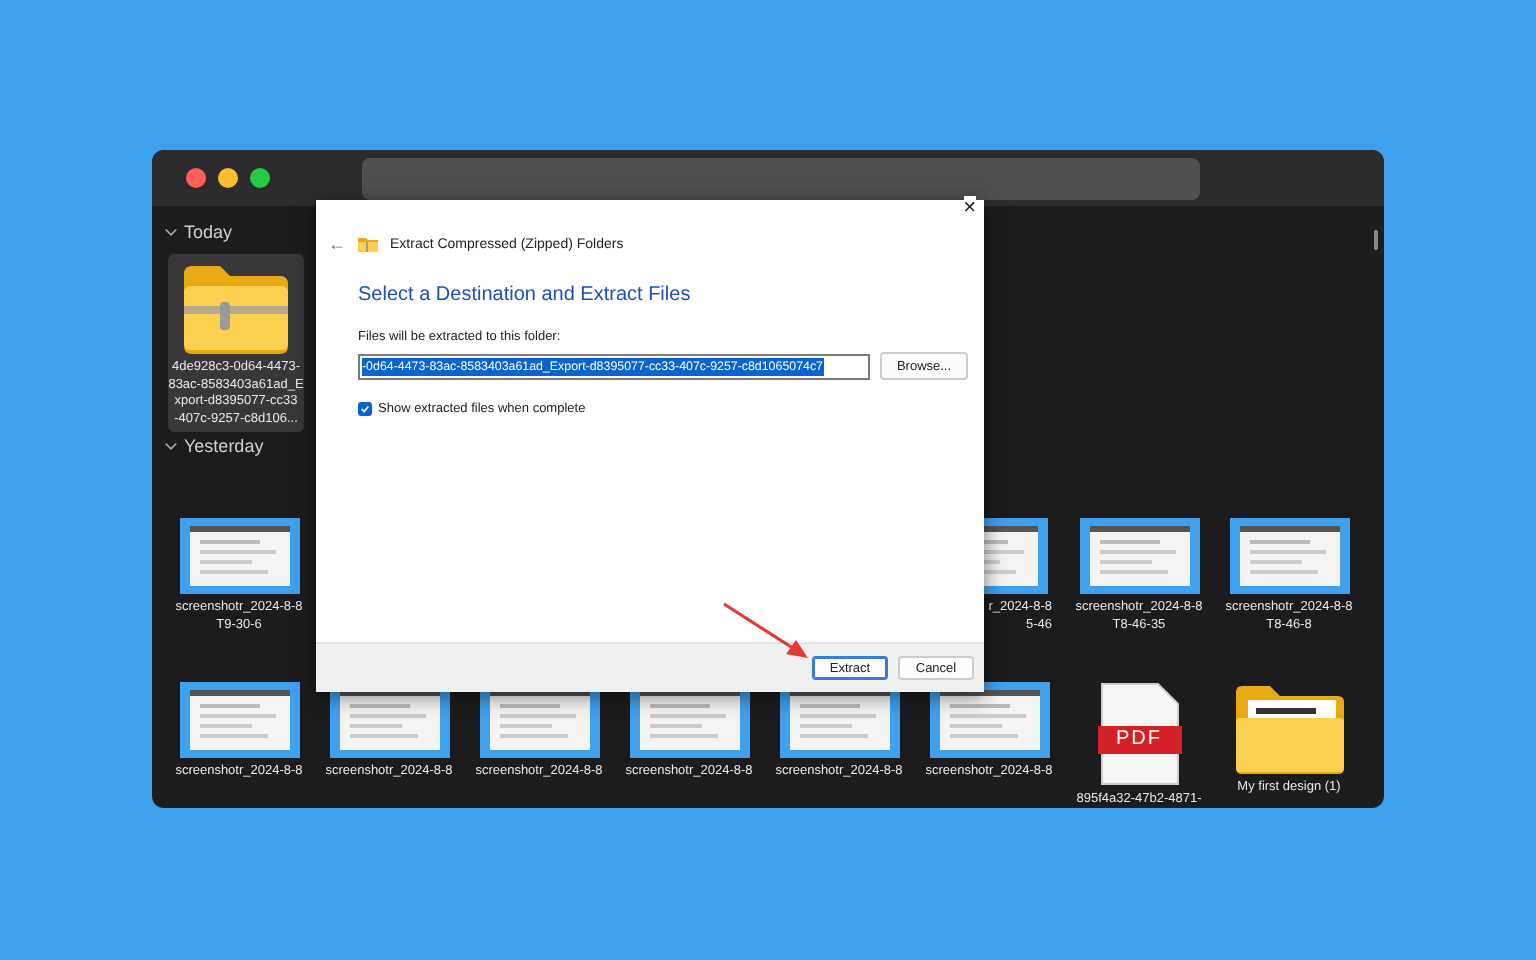 The width and height of the screenshot is (1536, 960). What do you see at coordinates (765, 630) in the screenshot?
I see `arrow-annotation` at bounding box center [765, 630].